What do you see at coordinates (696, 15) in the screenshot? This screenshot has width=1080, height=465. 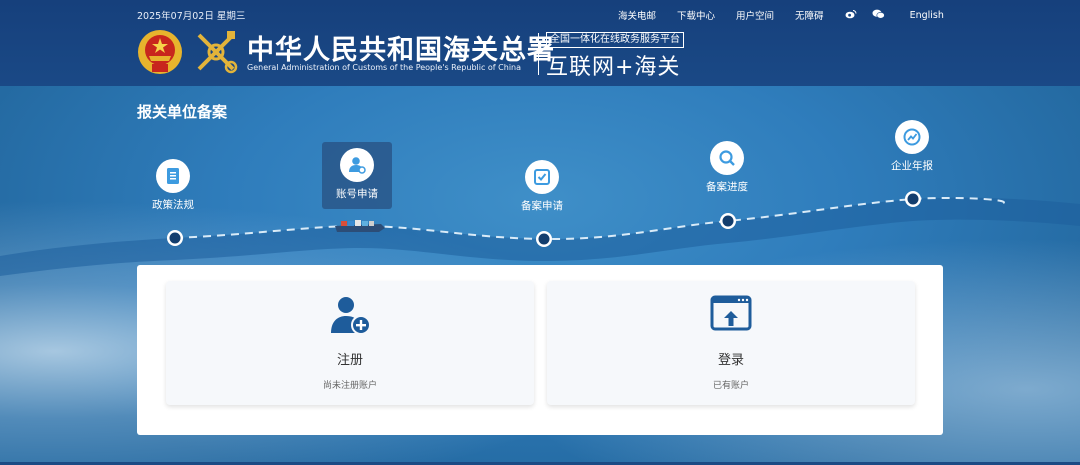 I see `link-download-center: 下载中心` at bounding box center [696, 15].